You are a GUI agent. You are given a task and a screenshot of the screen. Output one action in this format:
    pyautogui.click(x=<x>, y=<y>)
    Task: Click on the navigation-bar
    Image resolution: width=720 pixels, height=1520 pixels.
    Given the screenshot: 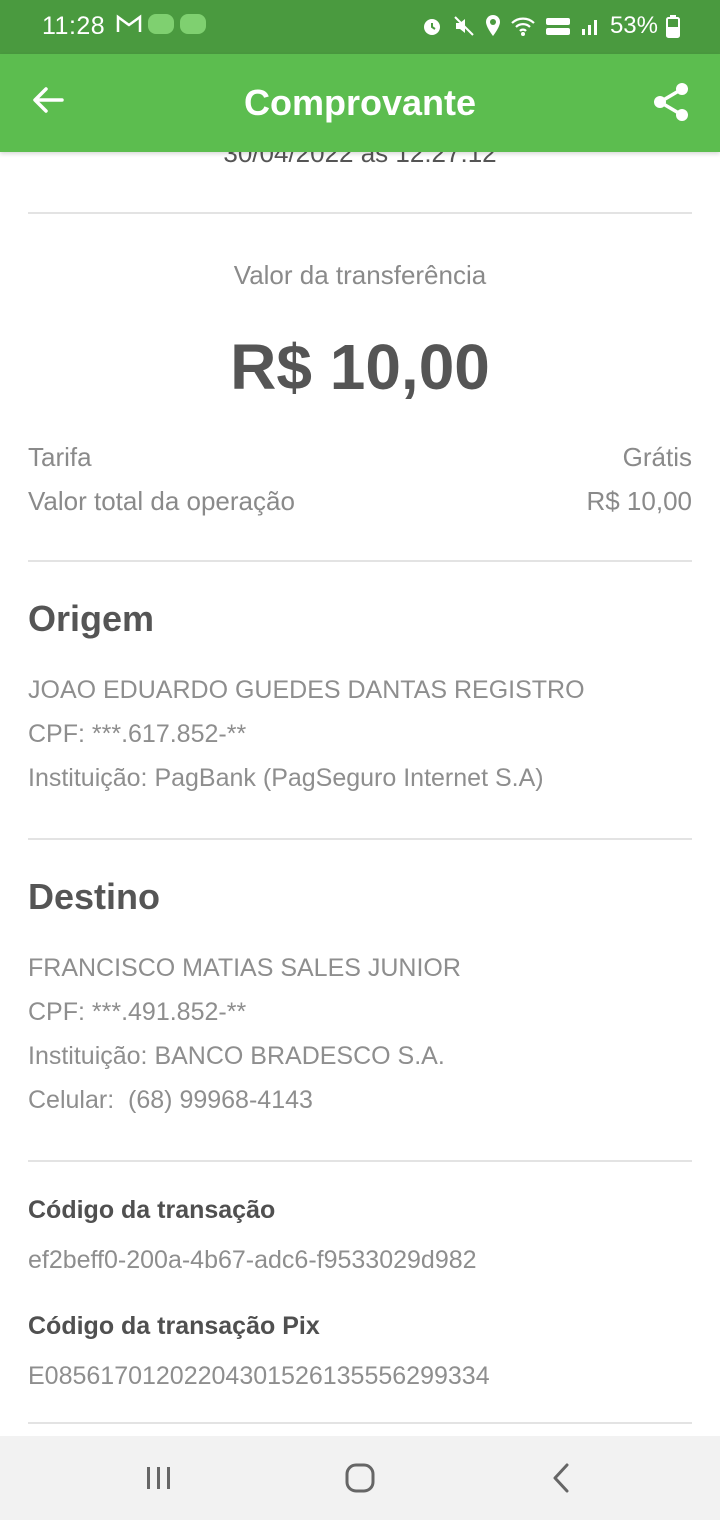 What is the action you would take?
    pyautogui.click(x=360, y=1478)
    